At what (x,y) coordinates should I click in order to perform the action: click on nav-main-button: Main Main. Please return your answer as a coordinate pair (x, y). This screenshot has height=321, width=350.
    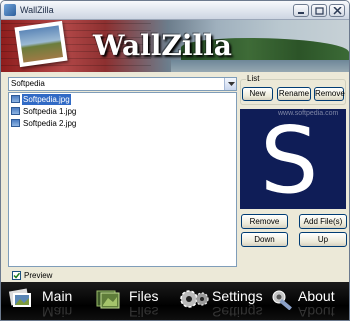
    Looking at the image, I should click on (47, 301).